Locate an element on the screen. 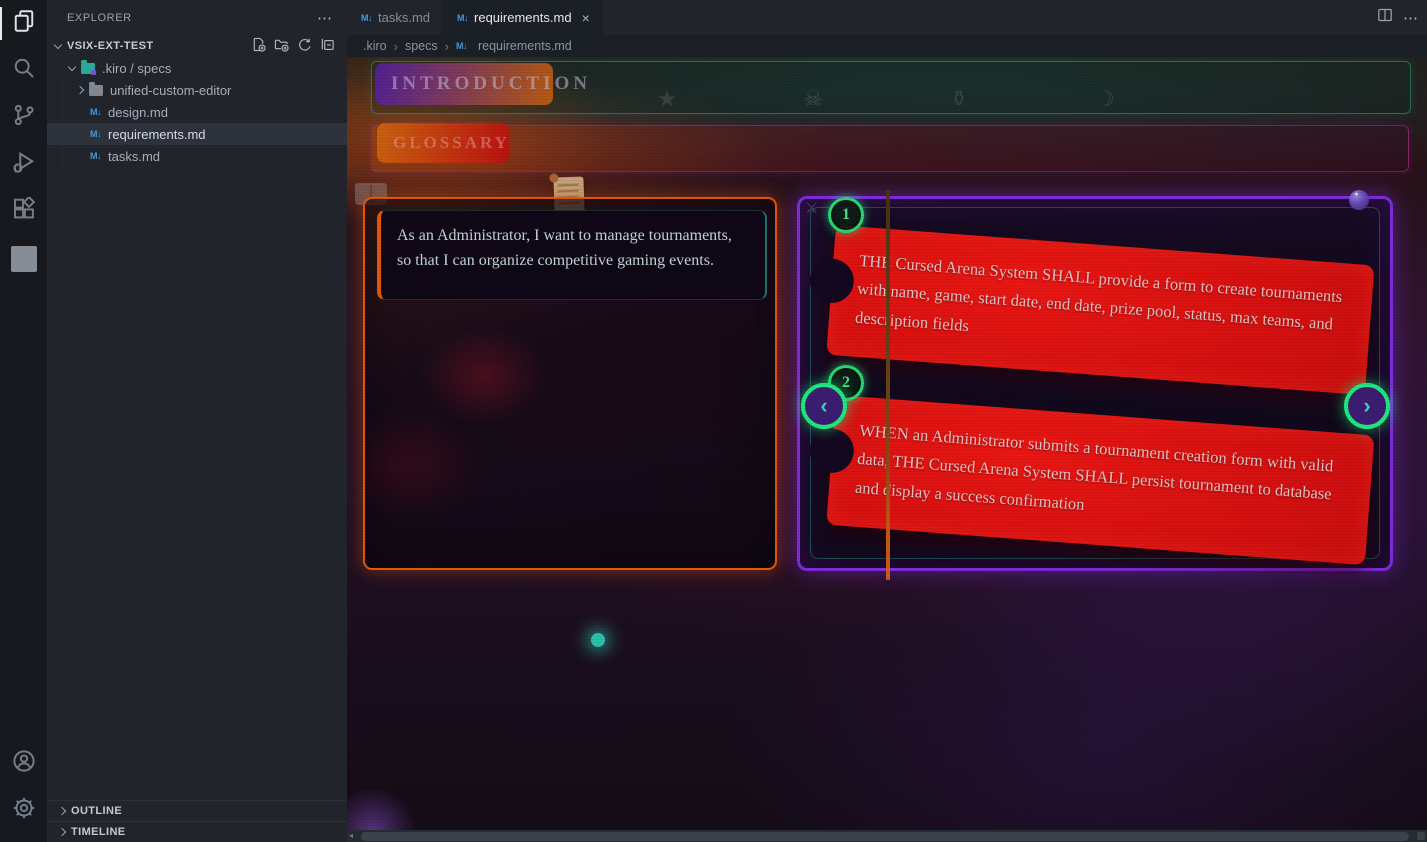 The image size is (1427, 842). glossary-section-box is located at coordinates (890, 148).